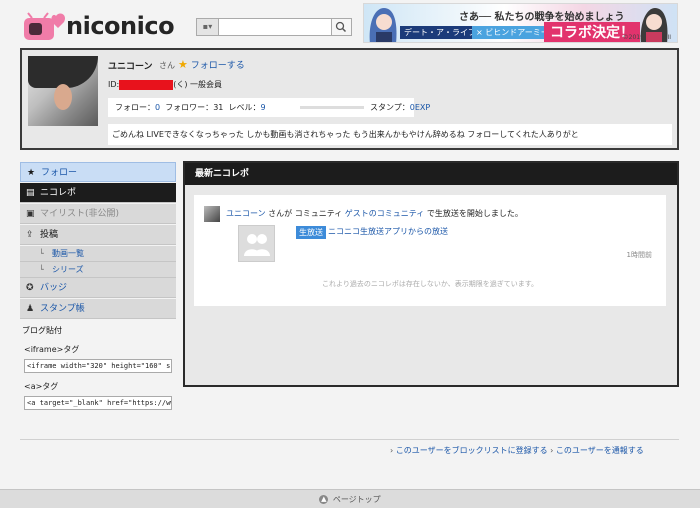 Image resolution: width=700 pixels, height=508 pixels. Describe the element at coordinates (68, 253) in the screenshot. I see `sidebar-item-label: 動画一覧` at that location.